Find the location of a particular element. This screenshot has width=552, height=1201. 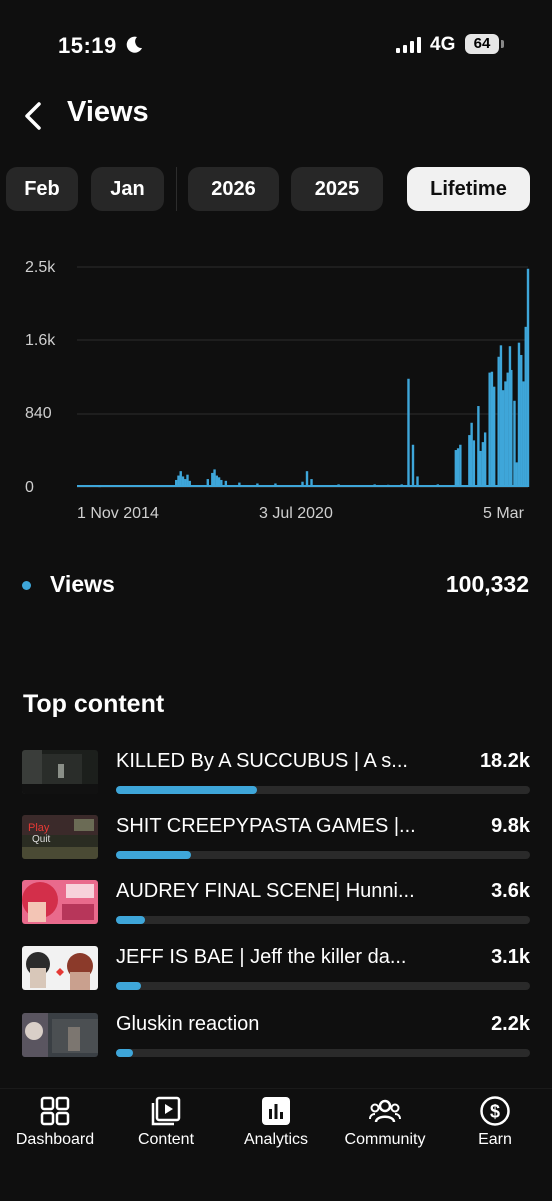

nav-label: Dashboard is located at coordinates (55, 1139).